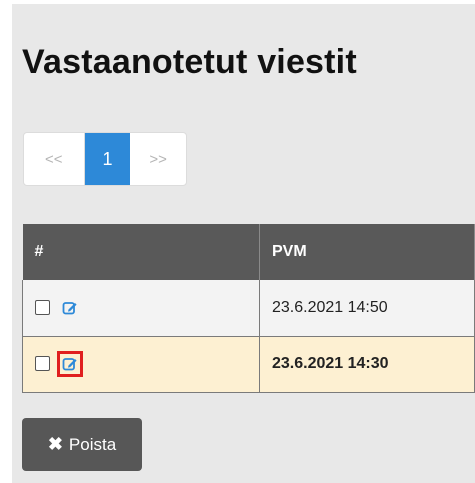 The width and height of the screenshot is (475, 483). Describe the element at coordinates (367, 364) in the screenshot. I see `row-date: 23.6.2021 14:30` at that location.